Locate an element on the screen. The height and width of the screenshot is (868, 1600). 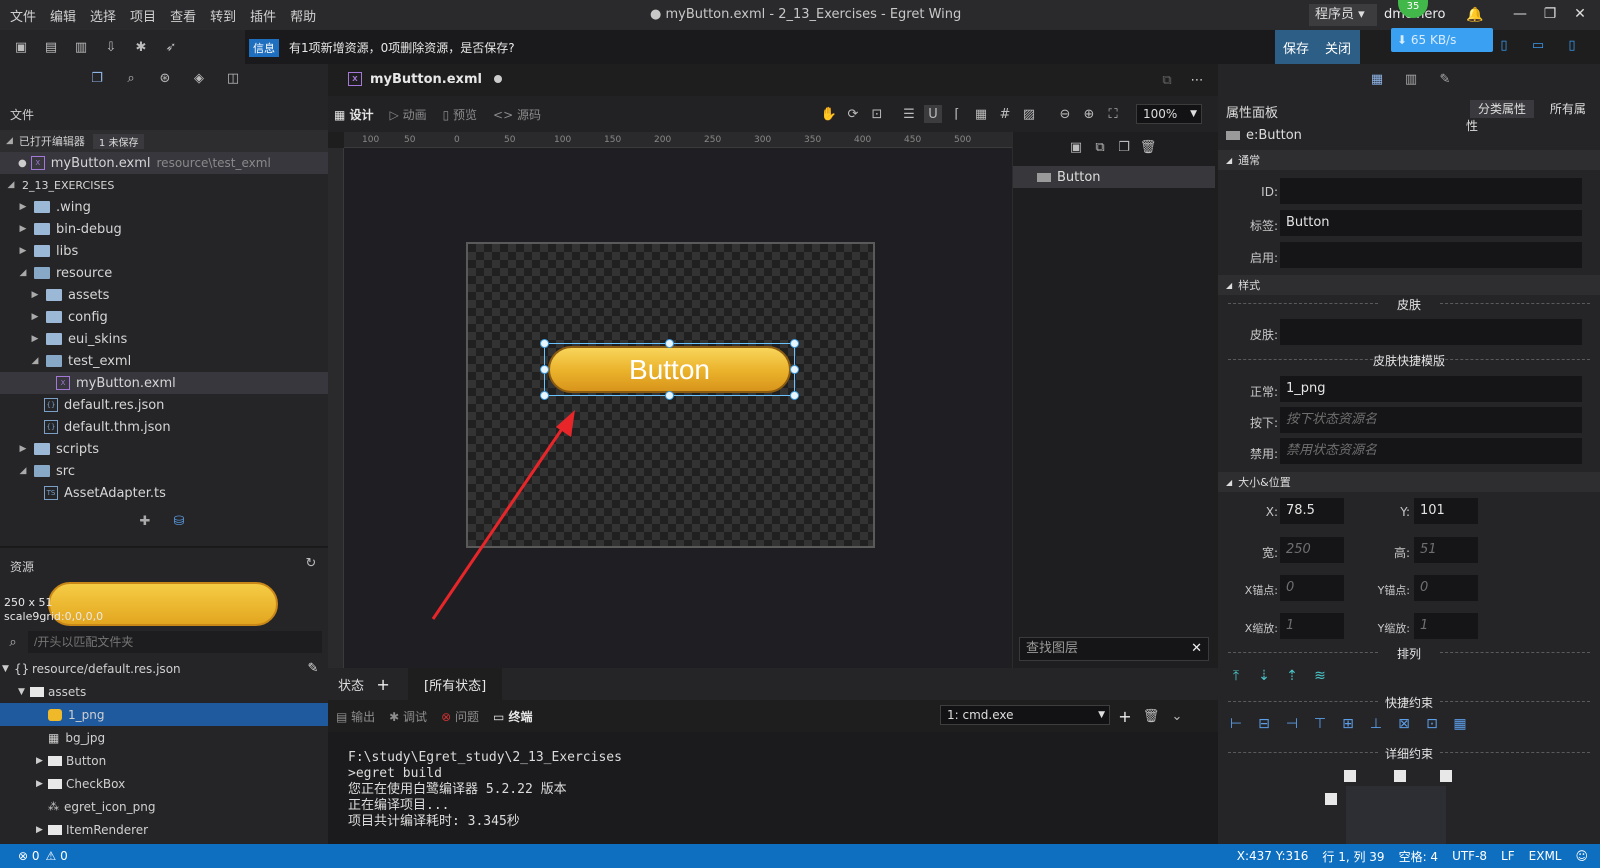
normal-state-input: 1_png is located at coordinates (1431, 389).